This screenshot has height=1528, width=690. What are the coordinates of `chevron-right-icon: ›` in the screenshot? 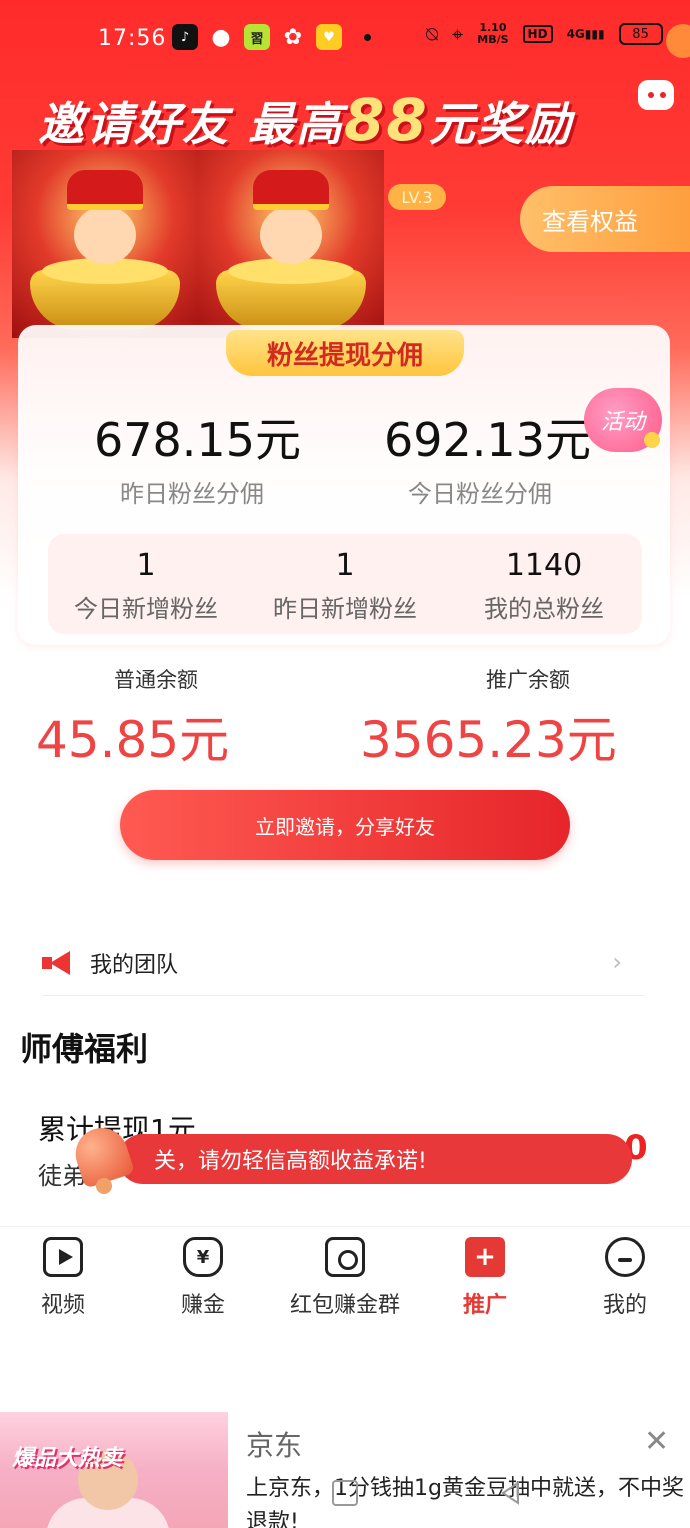 It's located at (617, 962).